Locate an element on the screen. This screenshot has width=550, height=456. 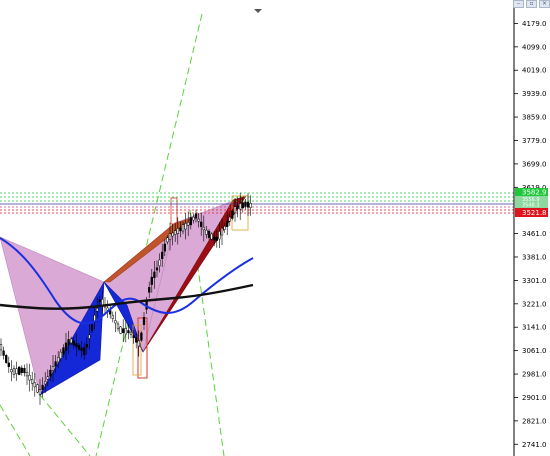
price-badge-green-text: 3582.9 is located at coordinates (534, 193).